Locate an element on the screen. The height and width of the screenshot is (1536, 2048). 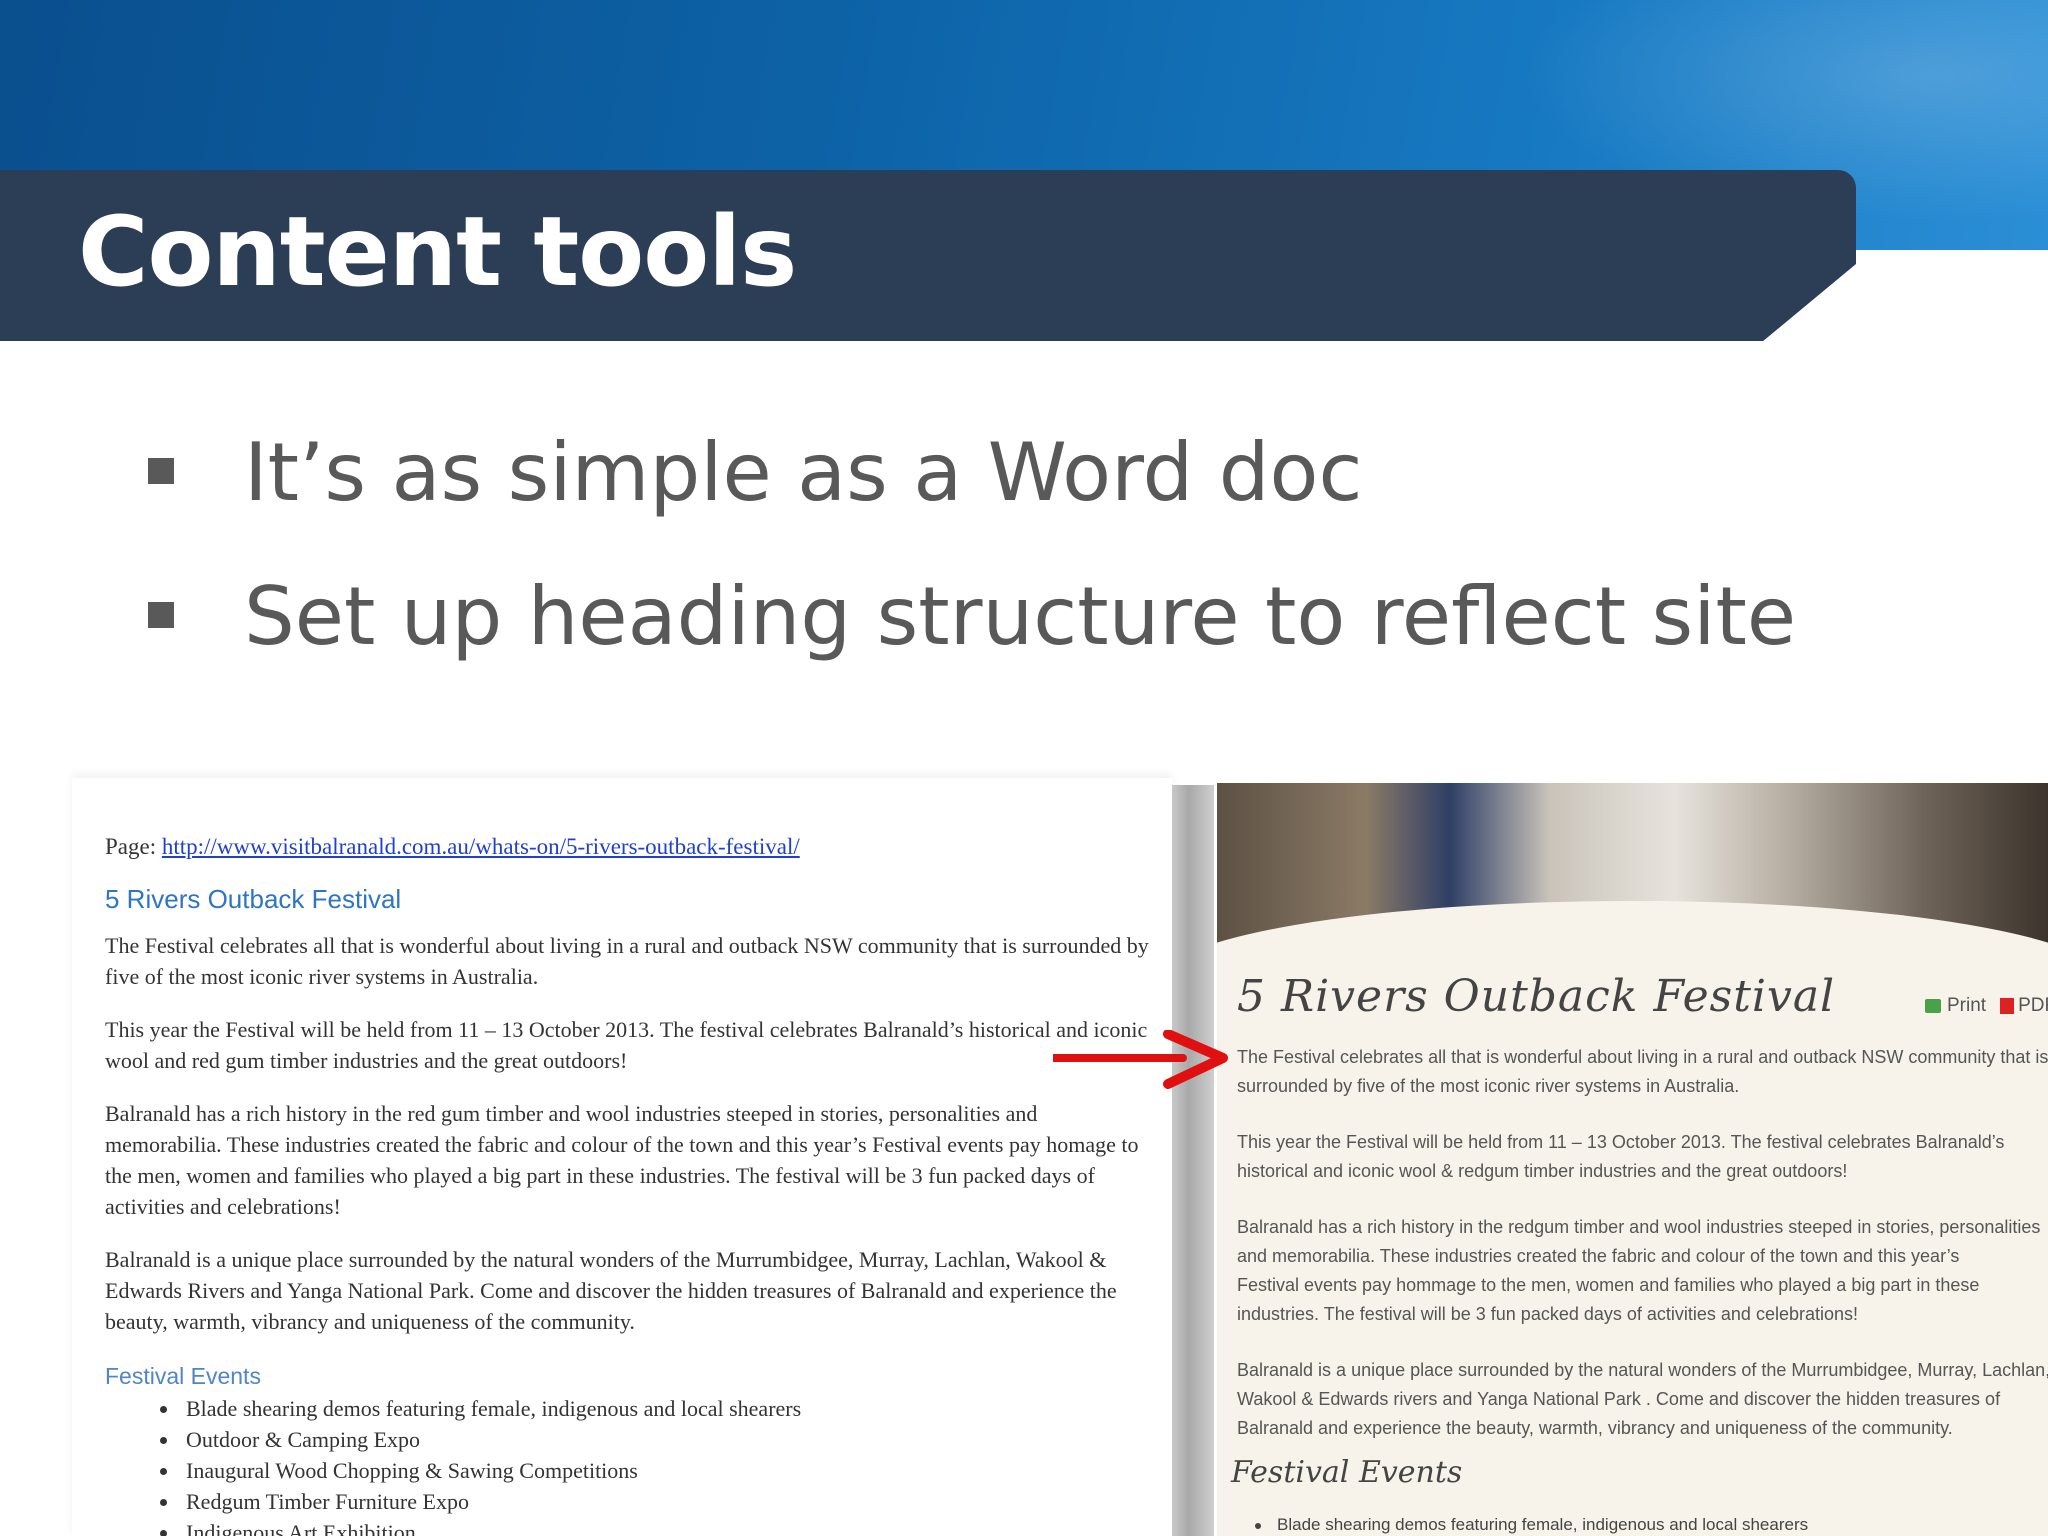
doc-events-heading: Festival Events is located at coordinates (183, 1376).